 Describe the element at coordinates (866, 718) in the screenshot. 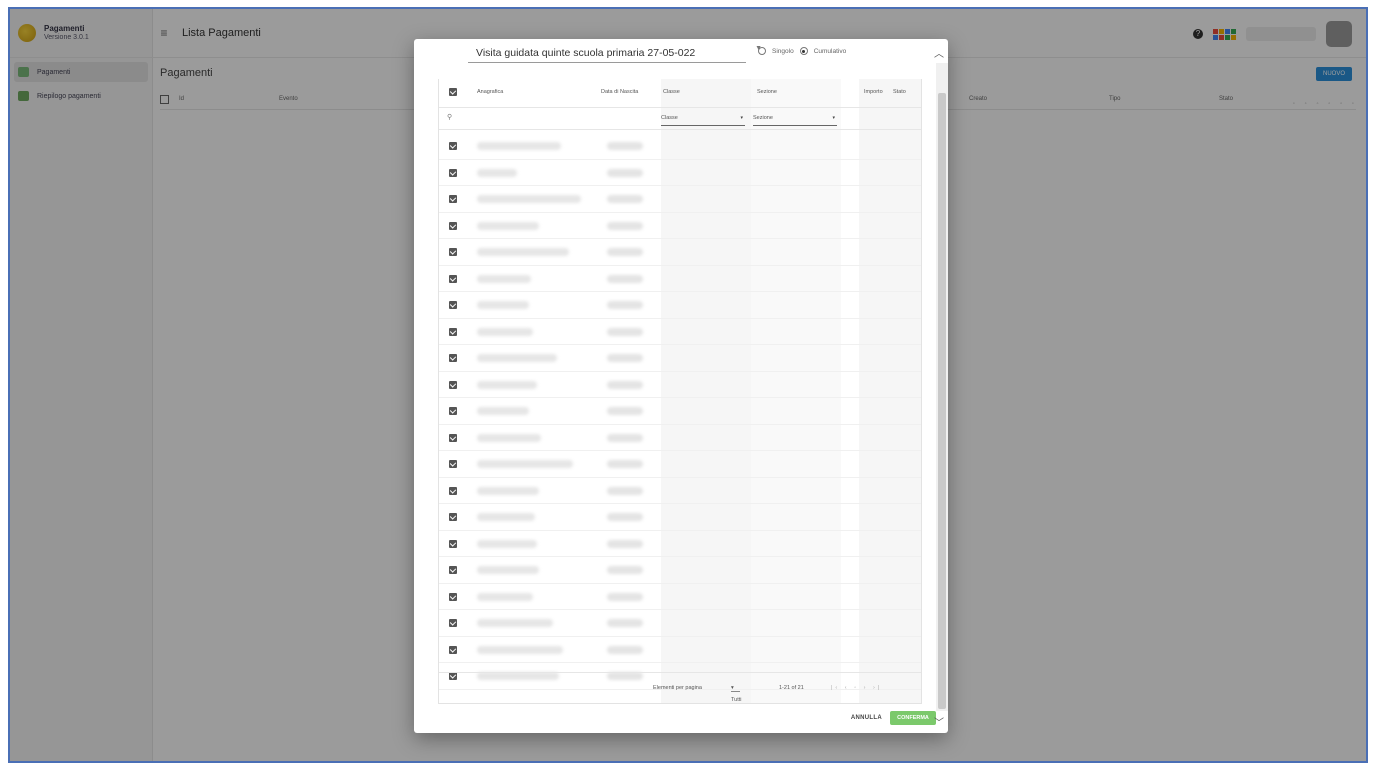

I see `cancel-button: ANNULLA` at that location.